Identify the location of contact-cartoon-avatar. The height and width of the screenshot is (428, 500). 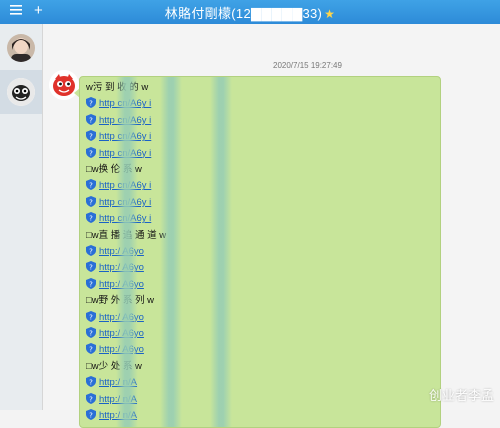
(21, 92).